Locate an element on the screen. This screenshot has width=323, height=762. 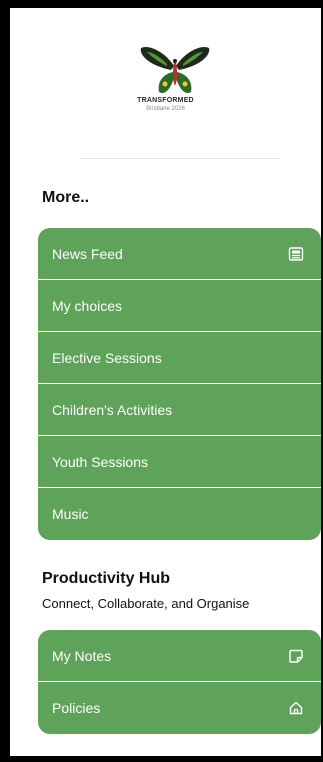
divider is located at coordinates (180, 158).